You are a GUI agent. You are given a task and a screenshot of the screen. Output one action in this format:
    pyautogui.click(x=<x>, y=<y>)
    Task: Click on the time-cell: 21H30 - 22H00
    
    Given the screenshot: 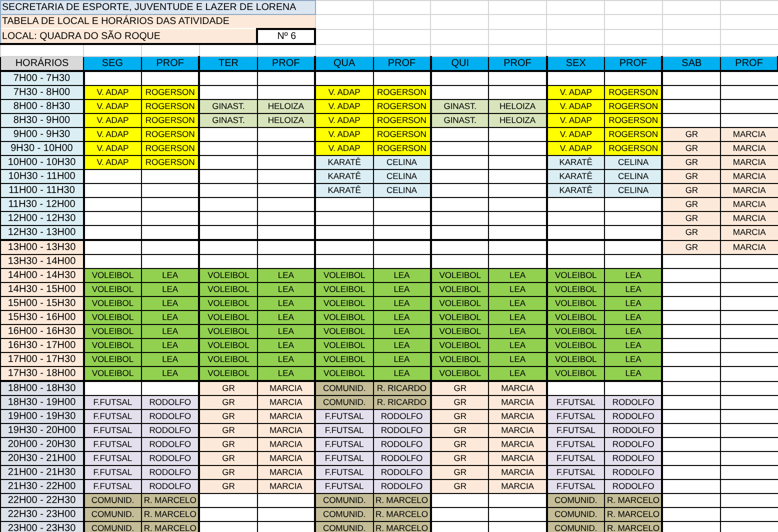 What is the action you would take?
    pyautogui.click(x=42, y=487)
    